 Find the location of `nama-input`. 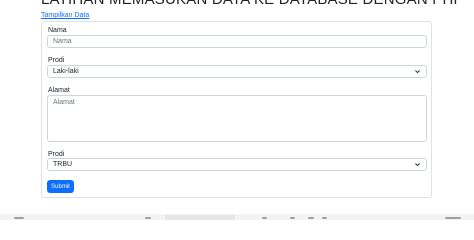

nama-input is located at coordinates (237, 41).